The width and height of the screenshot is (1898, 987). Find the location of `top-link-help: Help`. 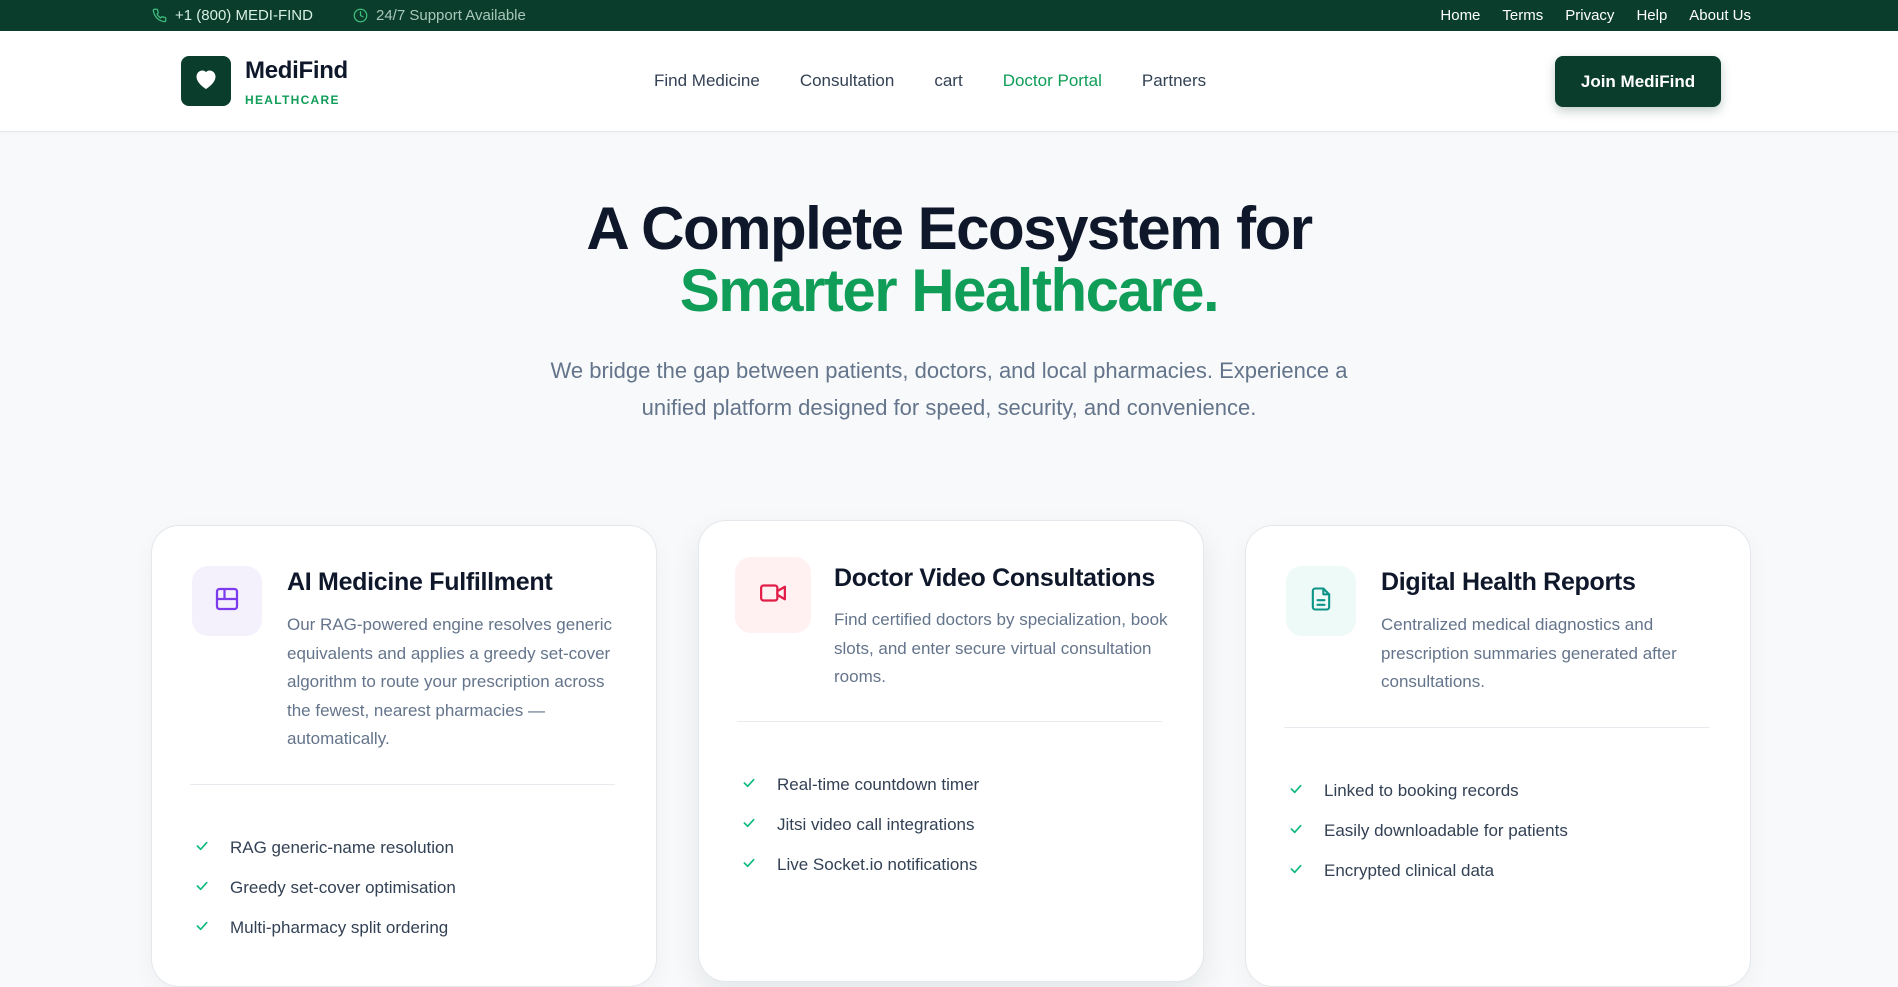

top-link-help: Help is located at coordinates (1651, 15).